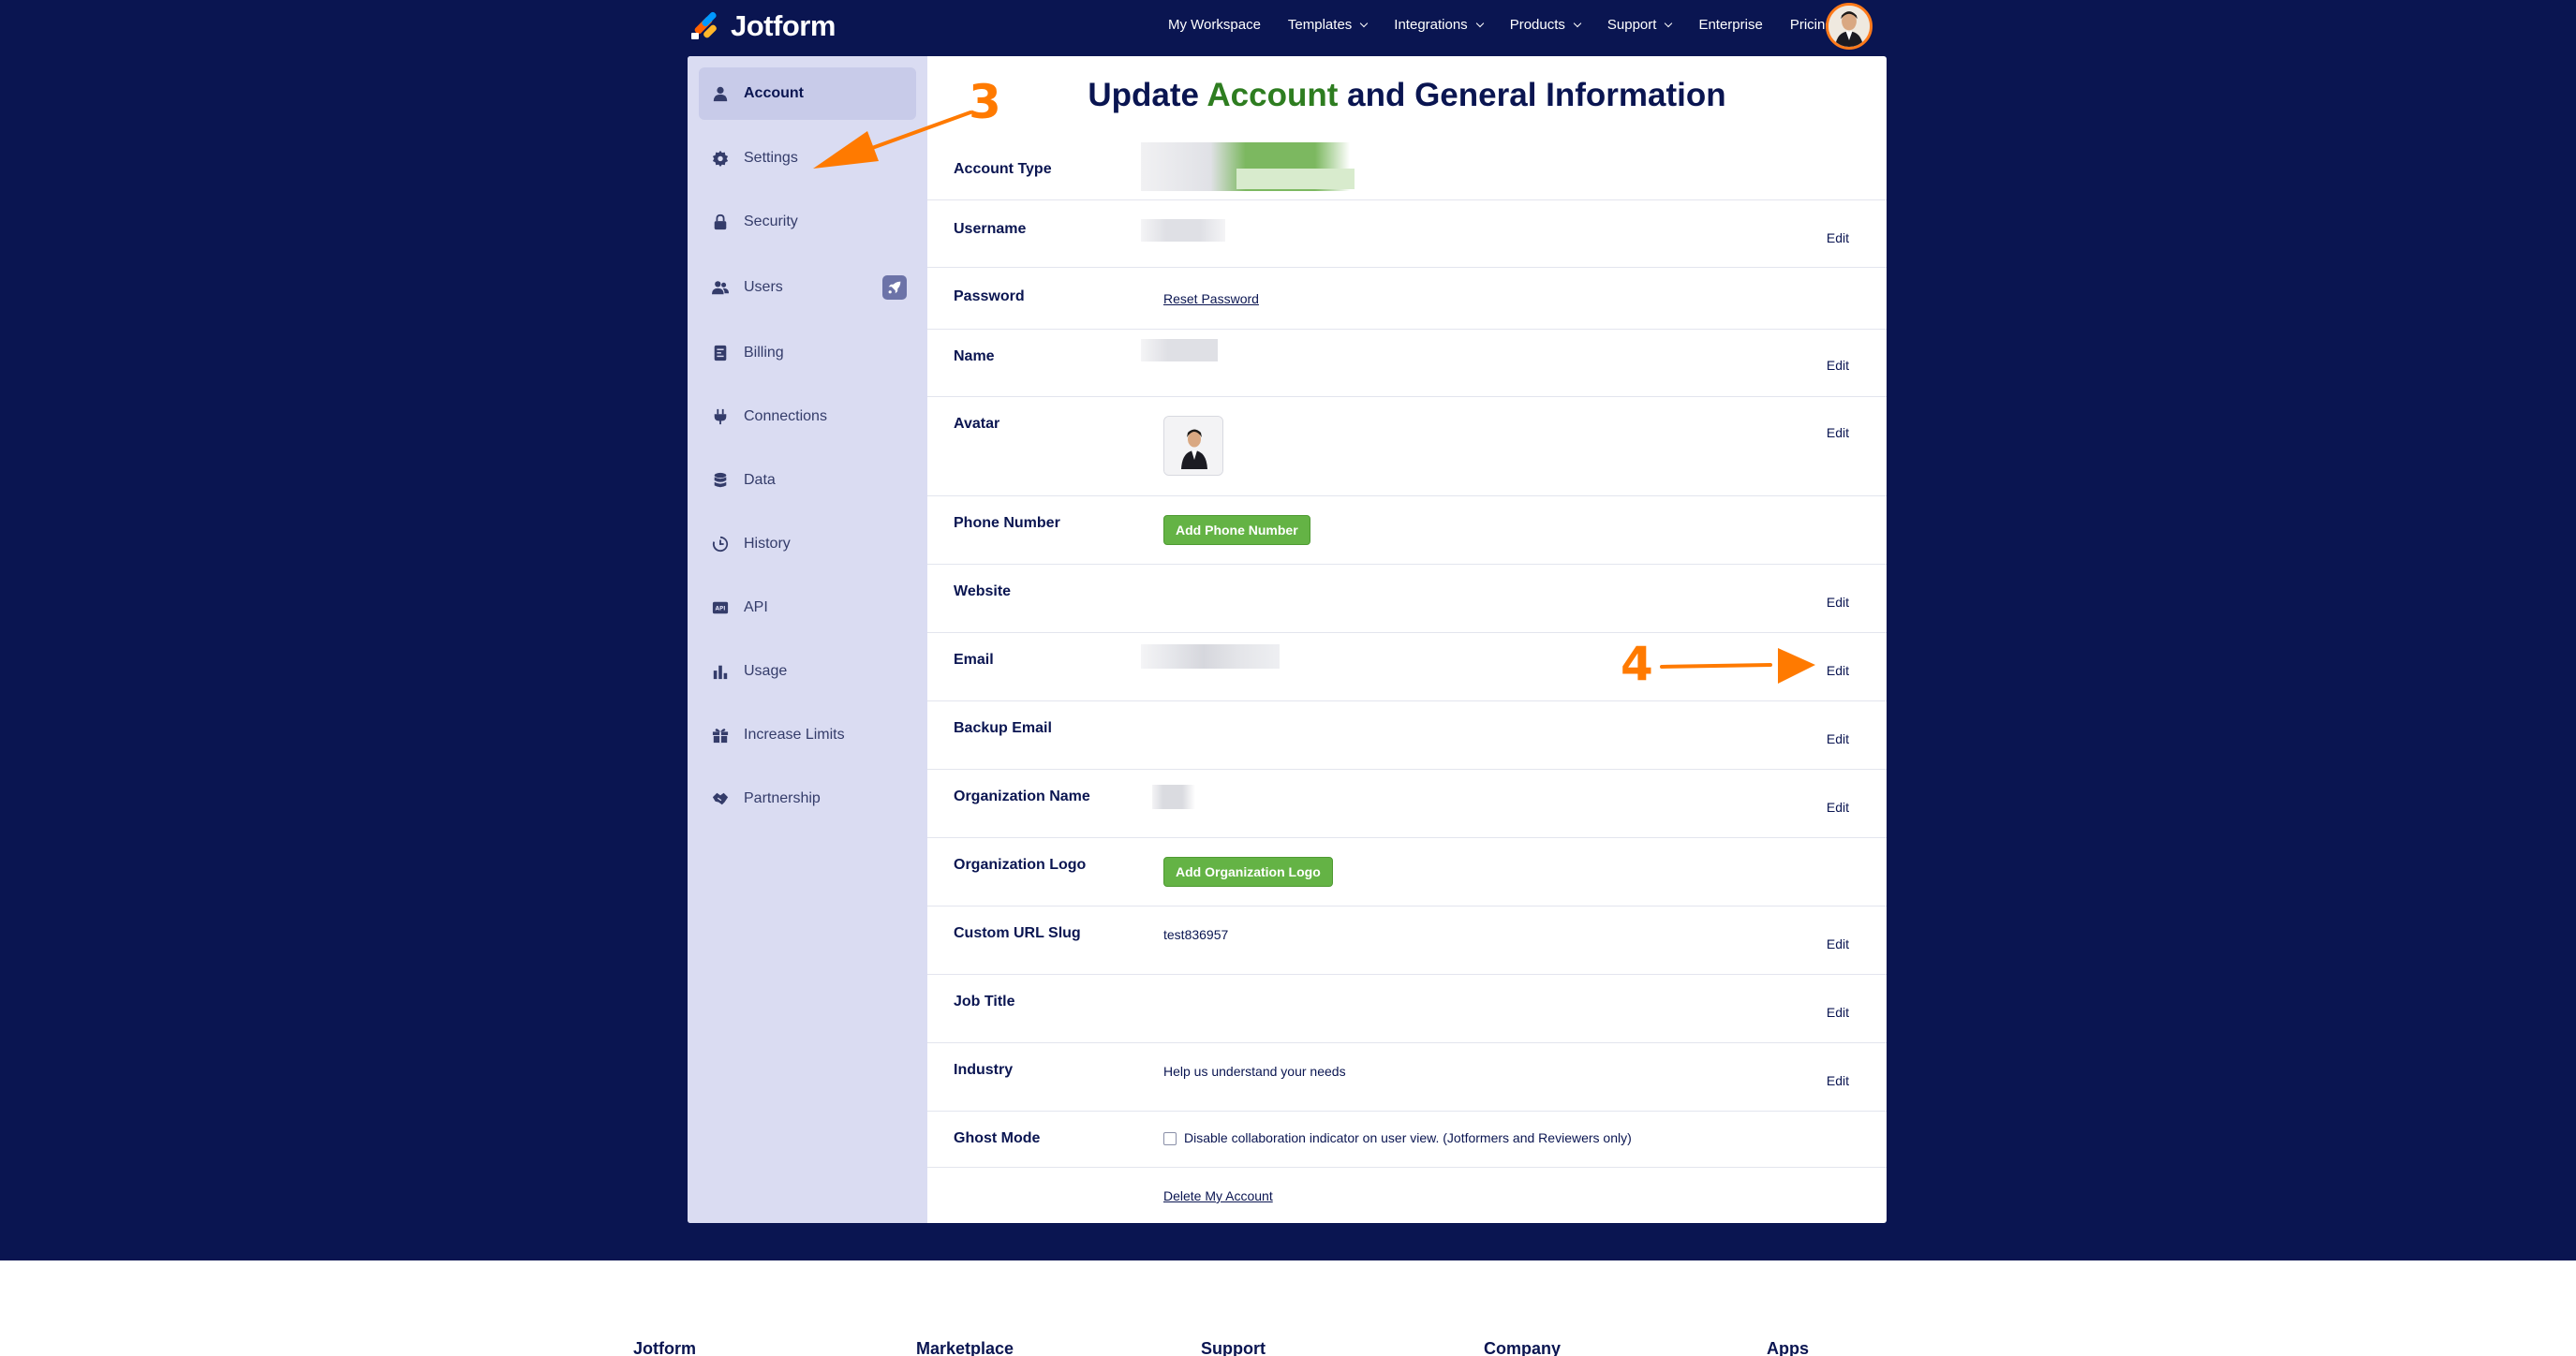 Image resolution: width=2576 pixels, height=1356 pixels. What do you see at coordinates (977, 424) in the screenshot?
I see `field-label: Avatar` at bounding box center [977, 424].